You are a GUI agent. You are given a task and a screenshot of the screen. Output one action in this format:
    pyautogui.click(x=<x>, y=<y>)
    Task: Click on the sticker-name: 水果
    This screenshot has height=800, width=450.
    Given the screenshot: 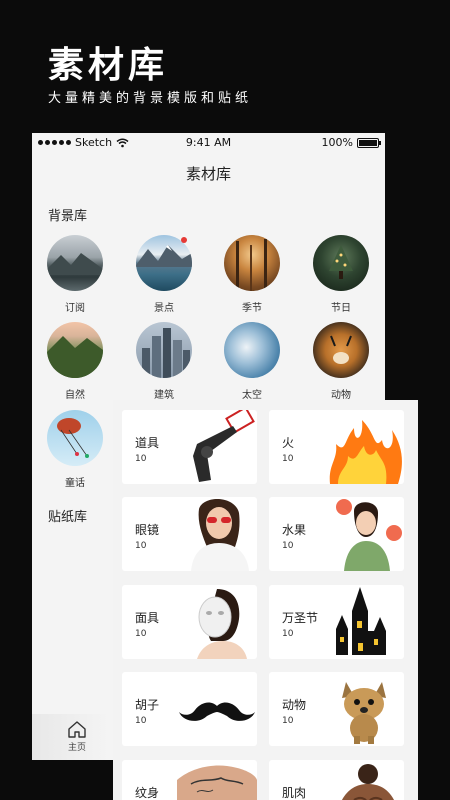 What is the action you would take?
    pyautogui.click(x=294, y=530)
    